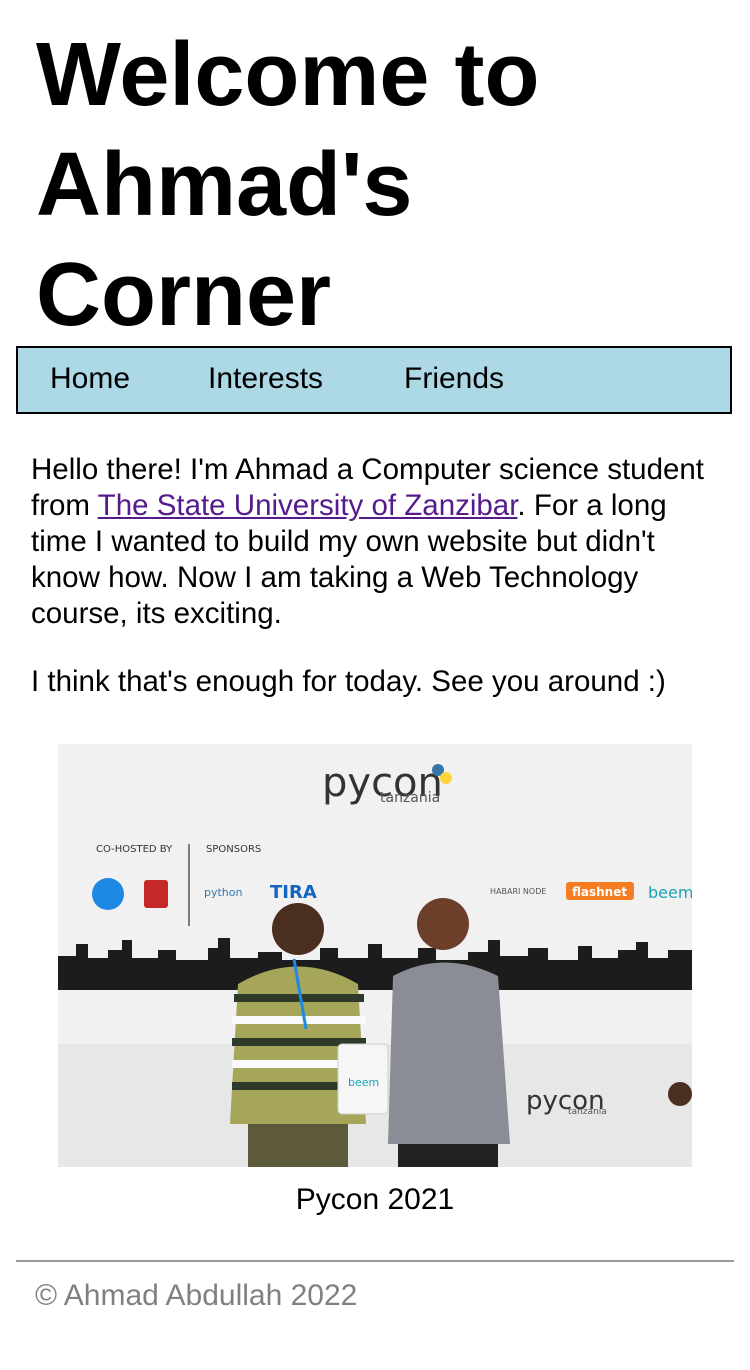 Image resolution: width=750 pixels, height=1370 pixels. Describe the element at coordinates (363, 1082) in the screenshot. I see `gift-bag-label: beem` at that location.